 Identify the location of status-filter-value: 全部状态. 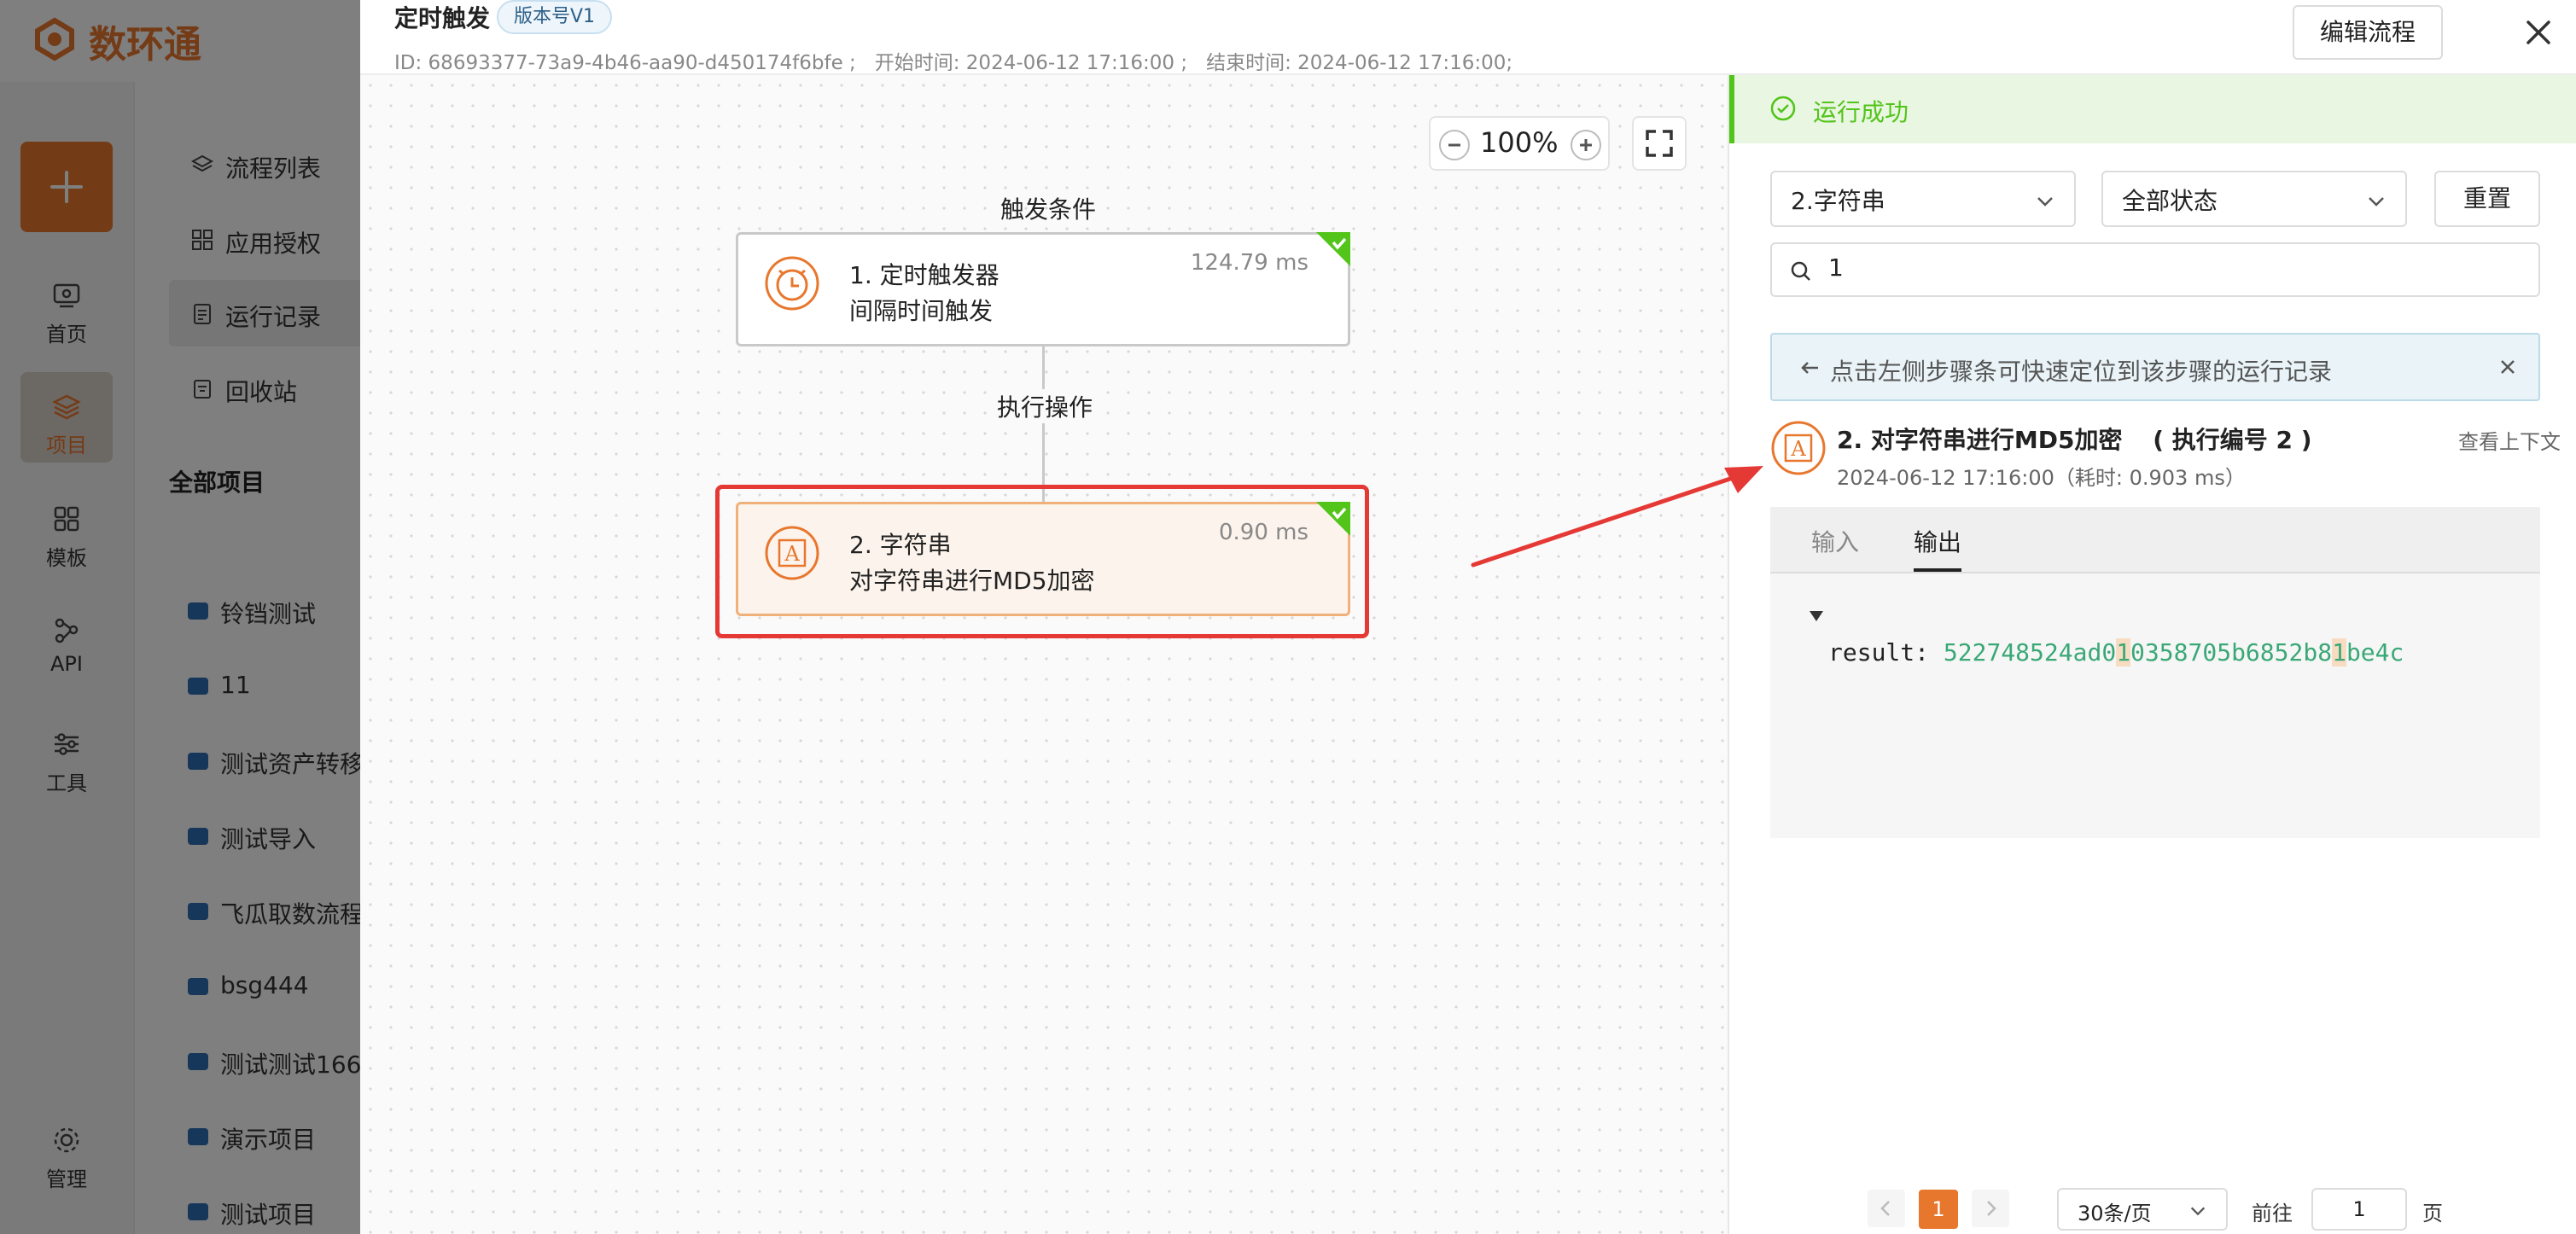
(2170, 201).